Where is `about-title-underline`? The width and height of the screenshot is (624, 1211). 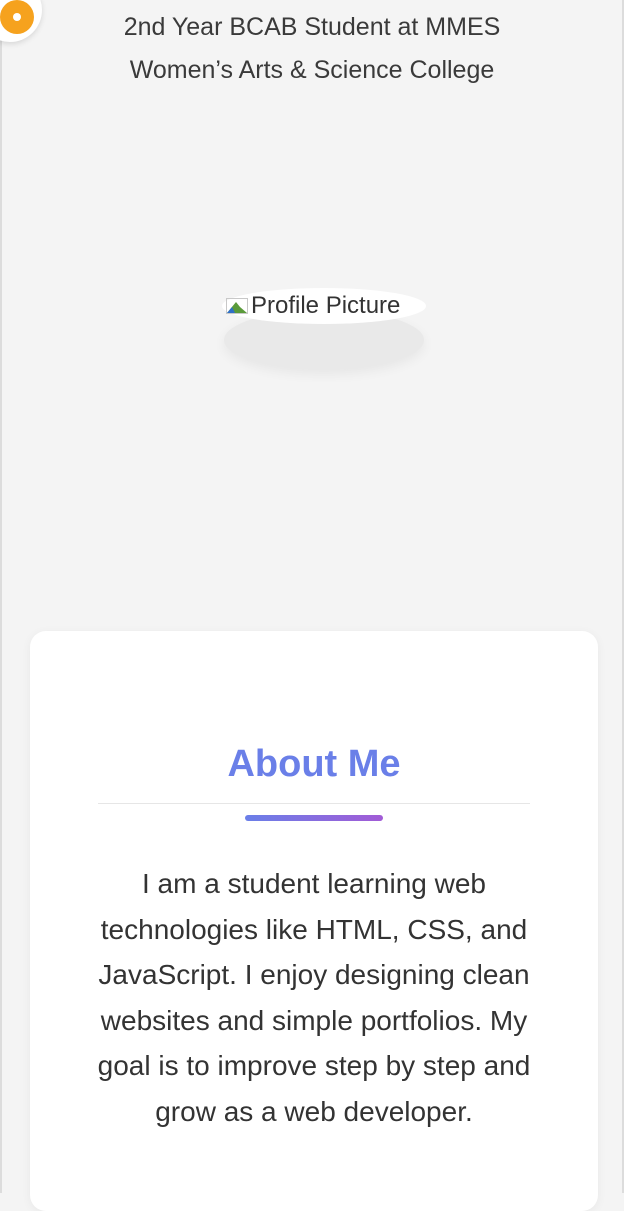 about-title-underline is located at coordinates (314, 818).